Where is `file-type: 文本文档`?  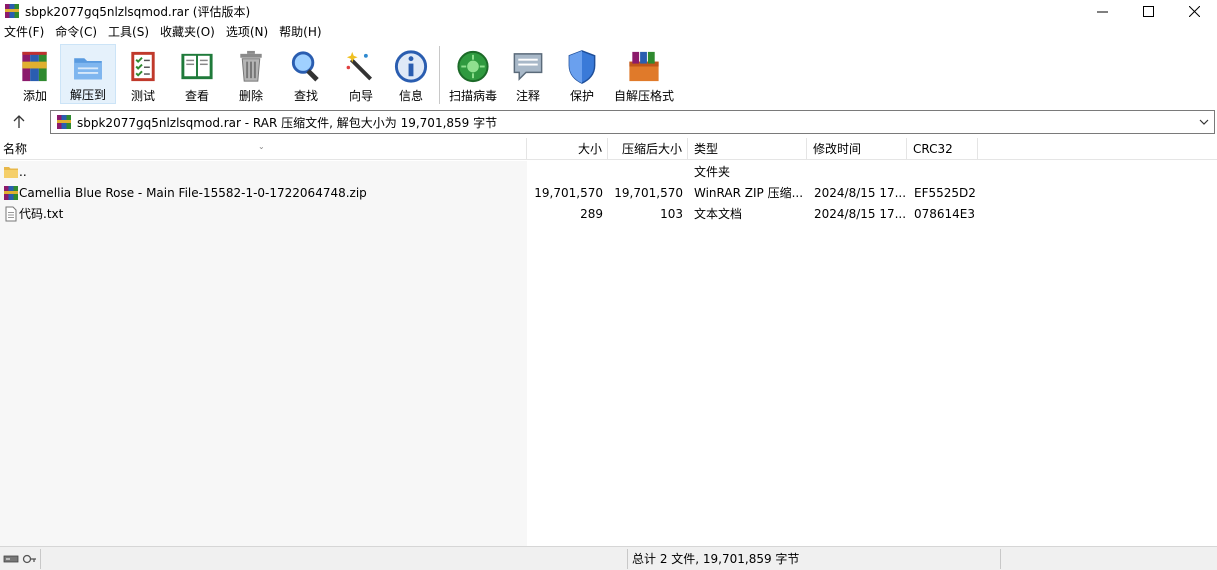
file-type: 文本文档 is located at coordinates (718, 214).